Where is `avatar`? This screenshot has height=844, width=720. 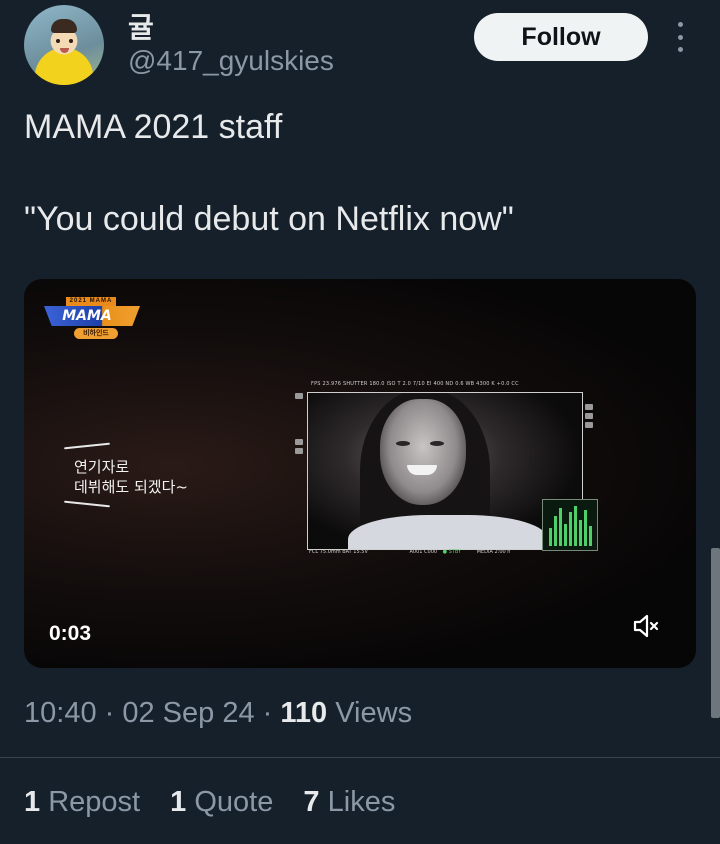
avatar is located at coordinates (64, 45).